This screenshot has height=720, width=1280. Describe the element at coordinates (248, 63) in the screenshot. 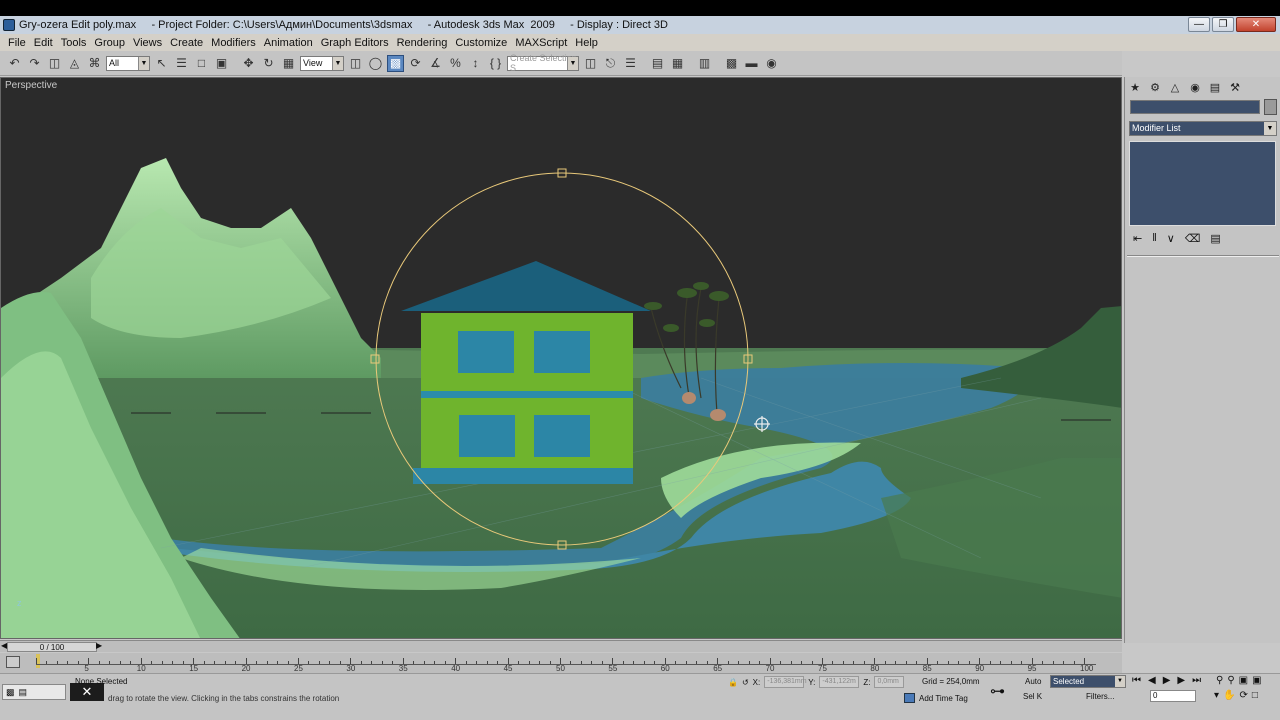

I see `select-and-move-icon: ✥` at that location.